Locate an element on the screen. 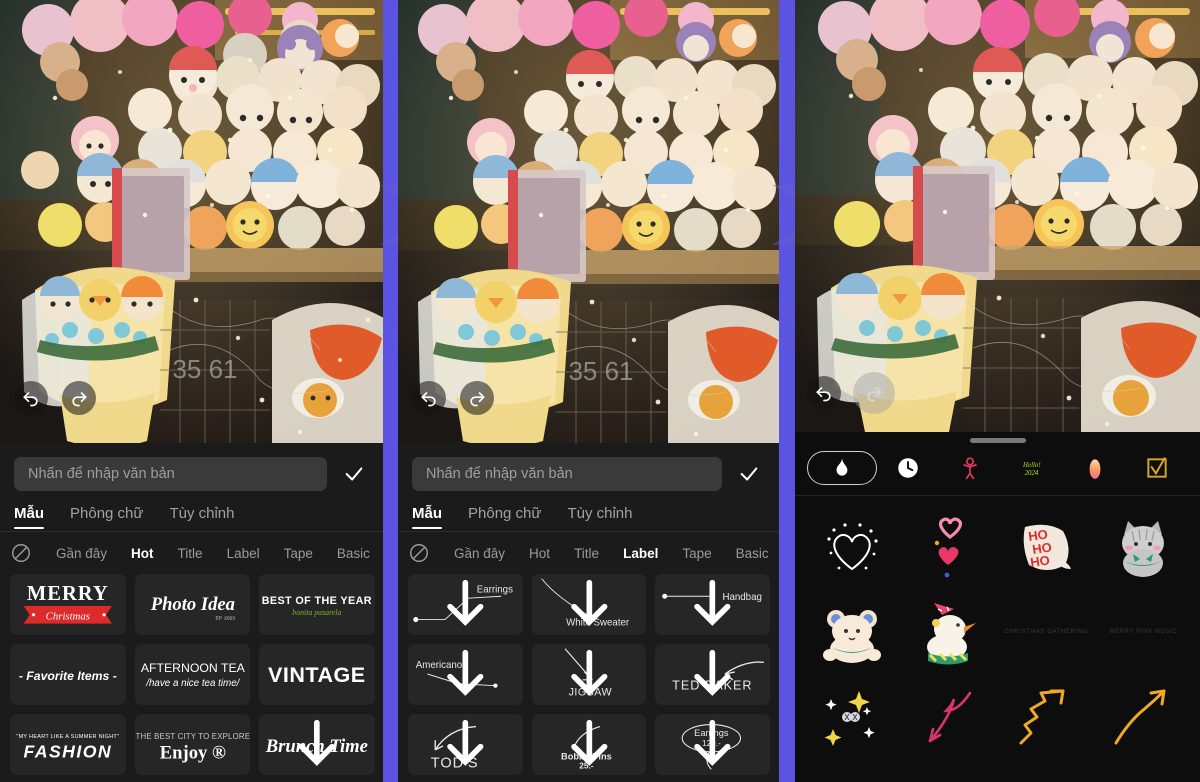 The height and width of the screenshot is (782, 1200). tpl-line2: bonita pasarela is located at coordinates (317, 612).